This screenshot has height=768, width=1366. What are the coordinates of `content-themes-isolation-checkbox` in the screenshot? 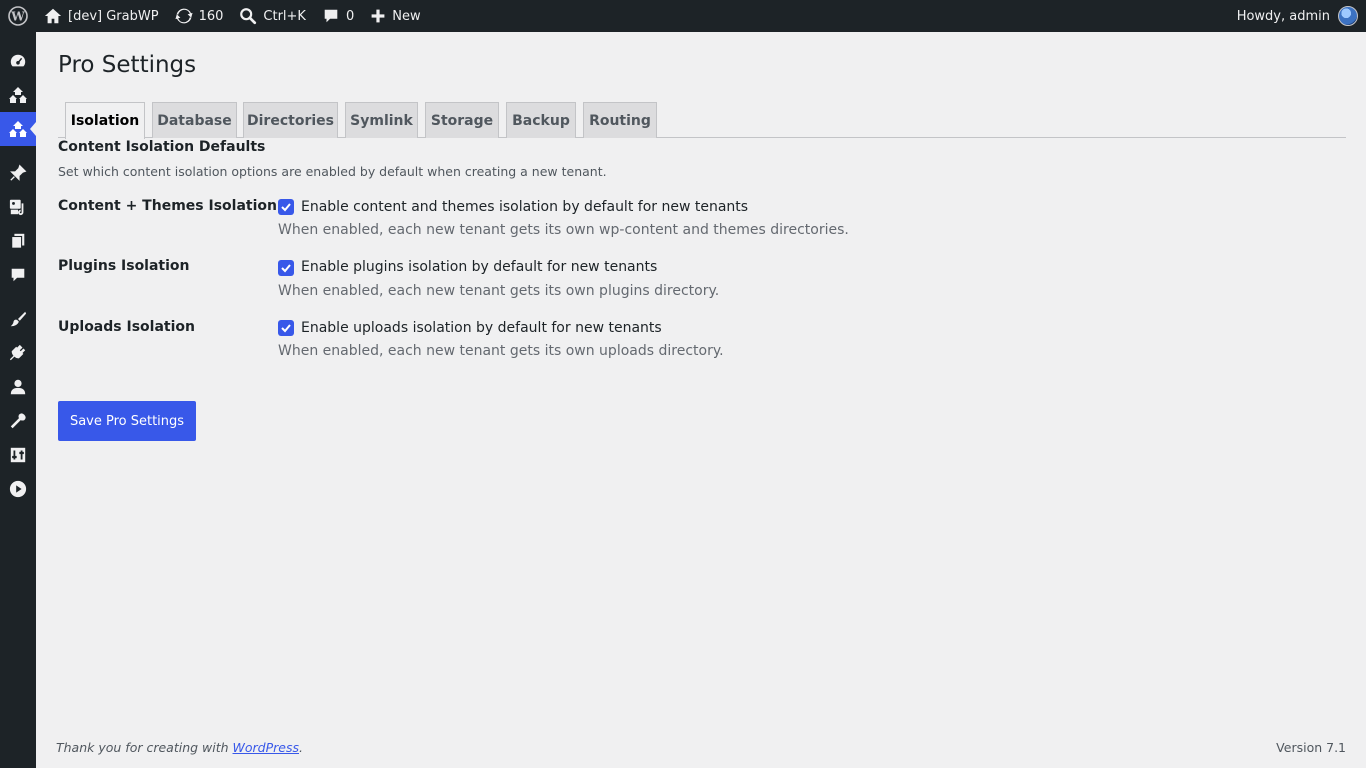 It's located at (286, 207).